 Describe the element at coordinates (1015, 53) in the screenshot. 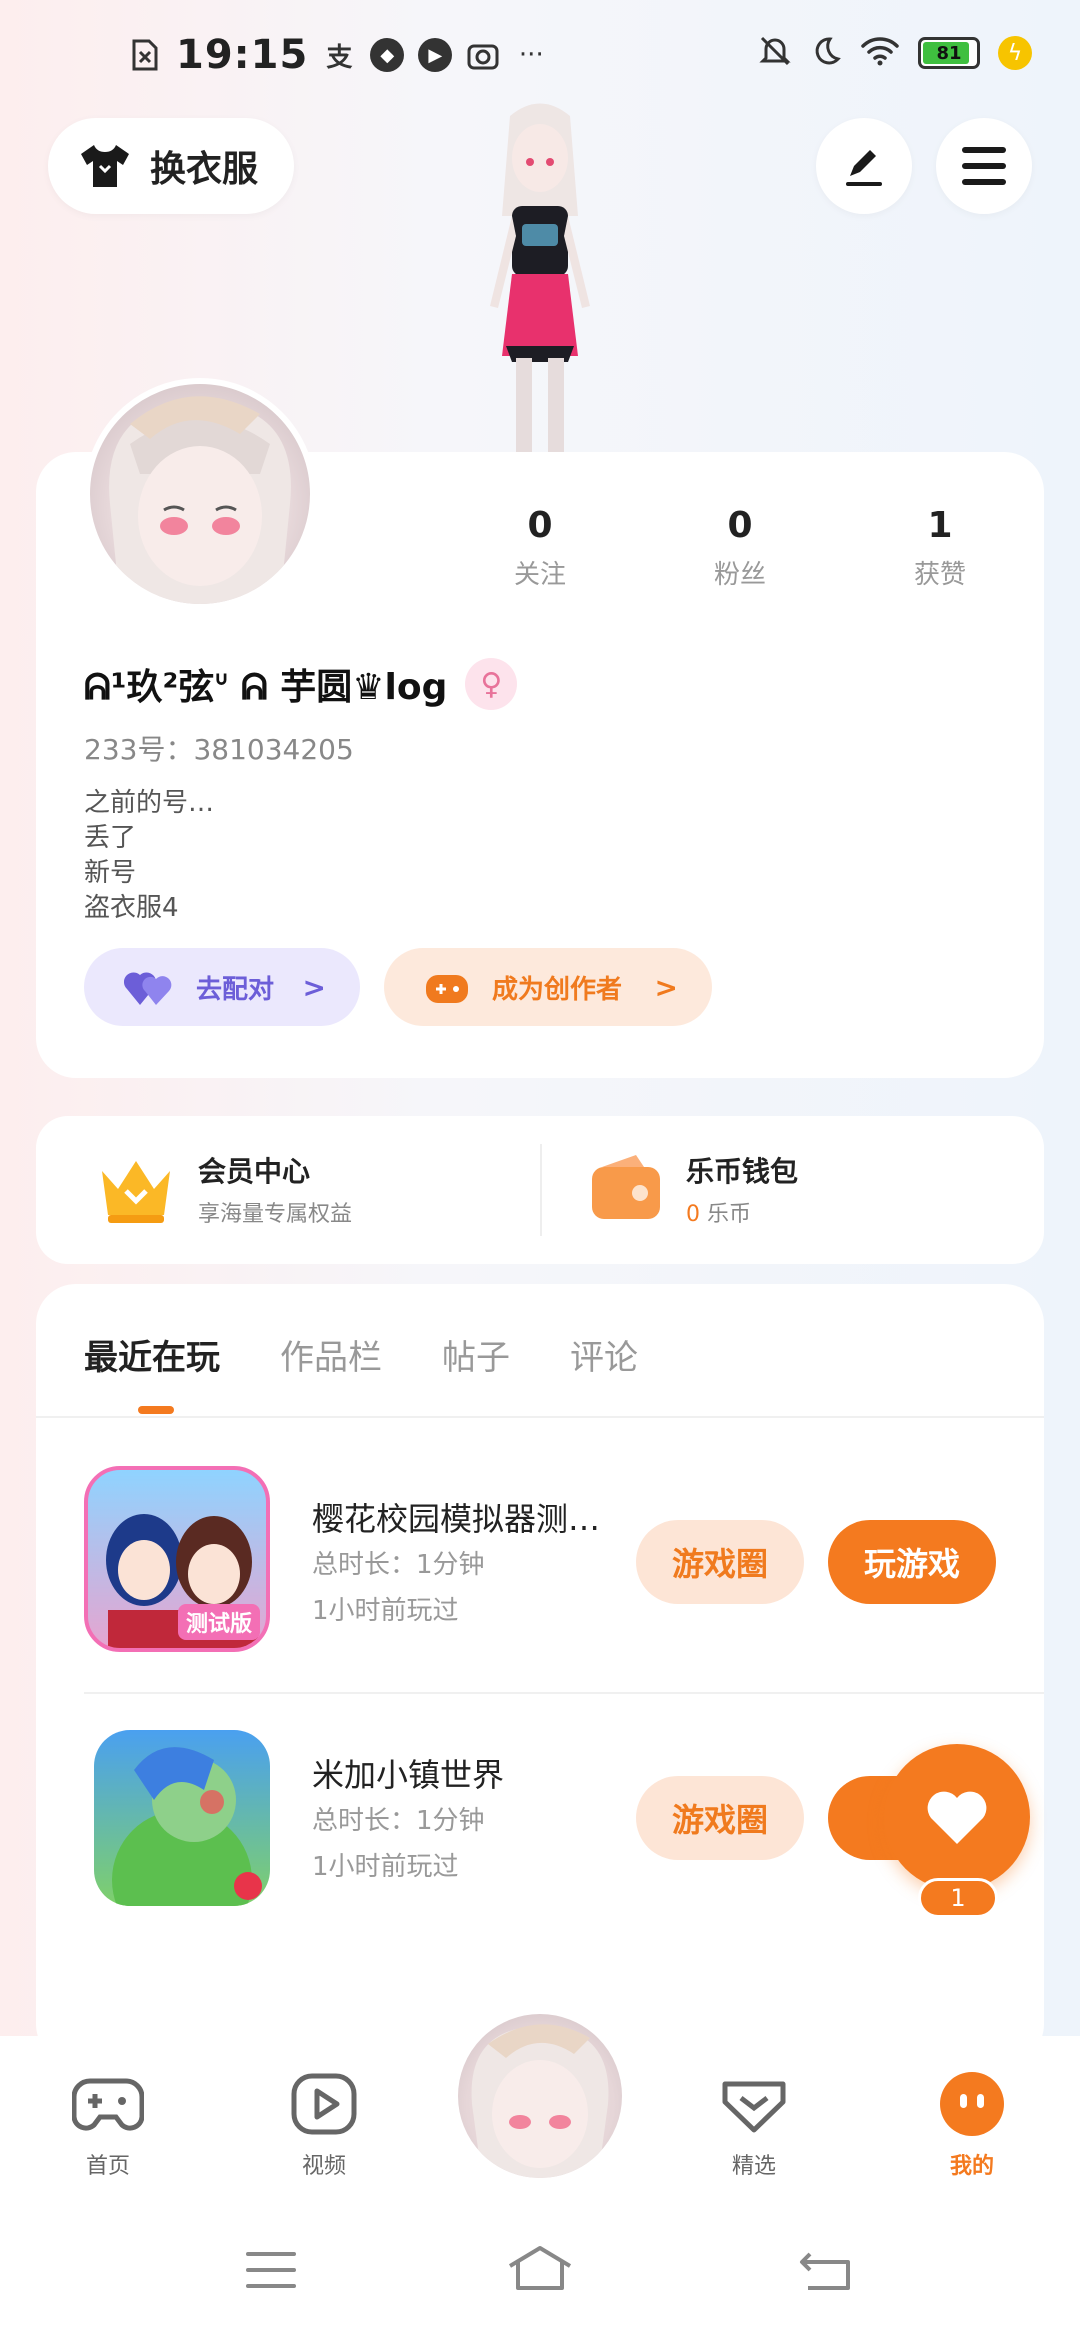

I see `charging-icon: ϟ` at that location.